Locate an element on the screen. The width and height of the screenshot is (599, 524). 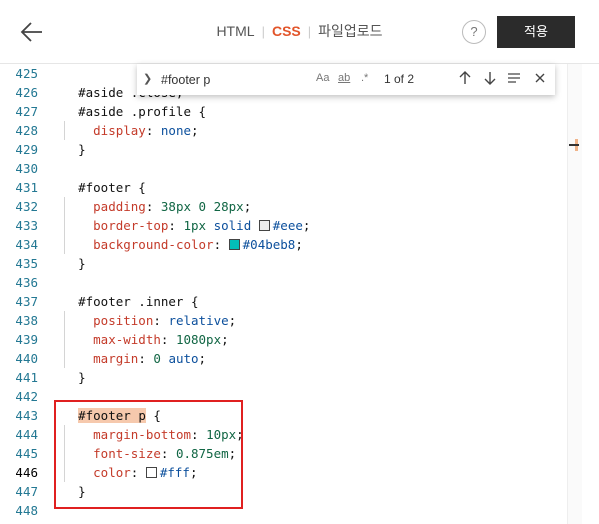
css-selector: #footer { is located at coordinates (97, 187).